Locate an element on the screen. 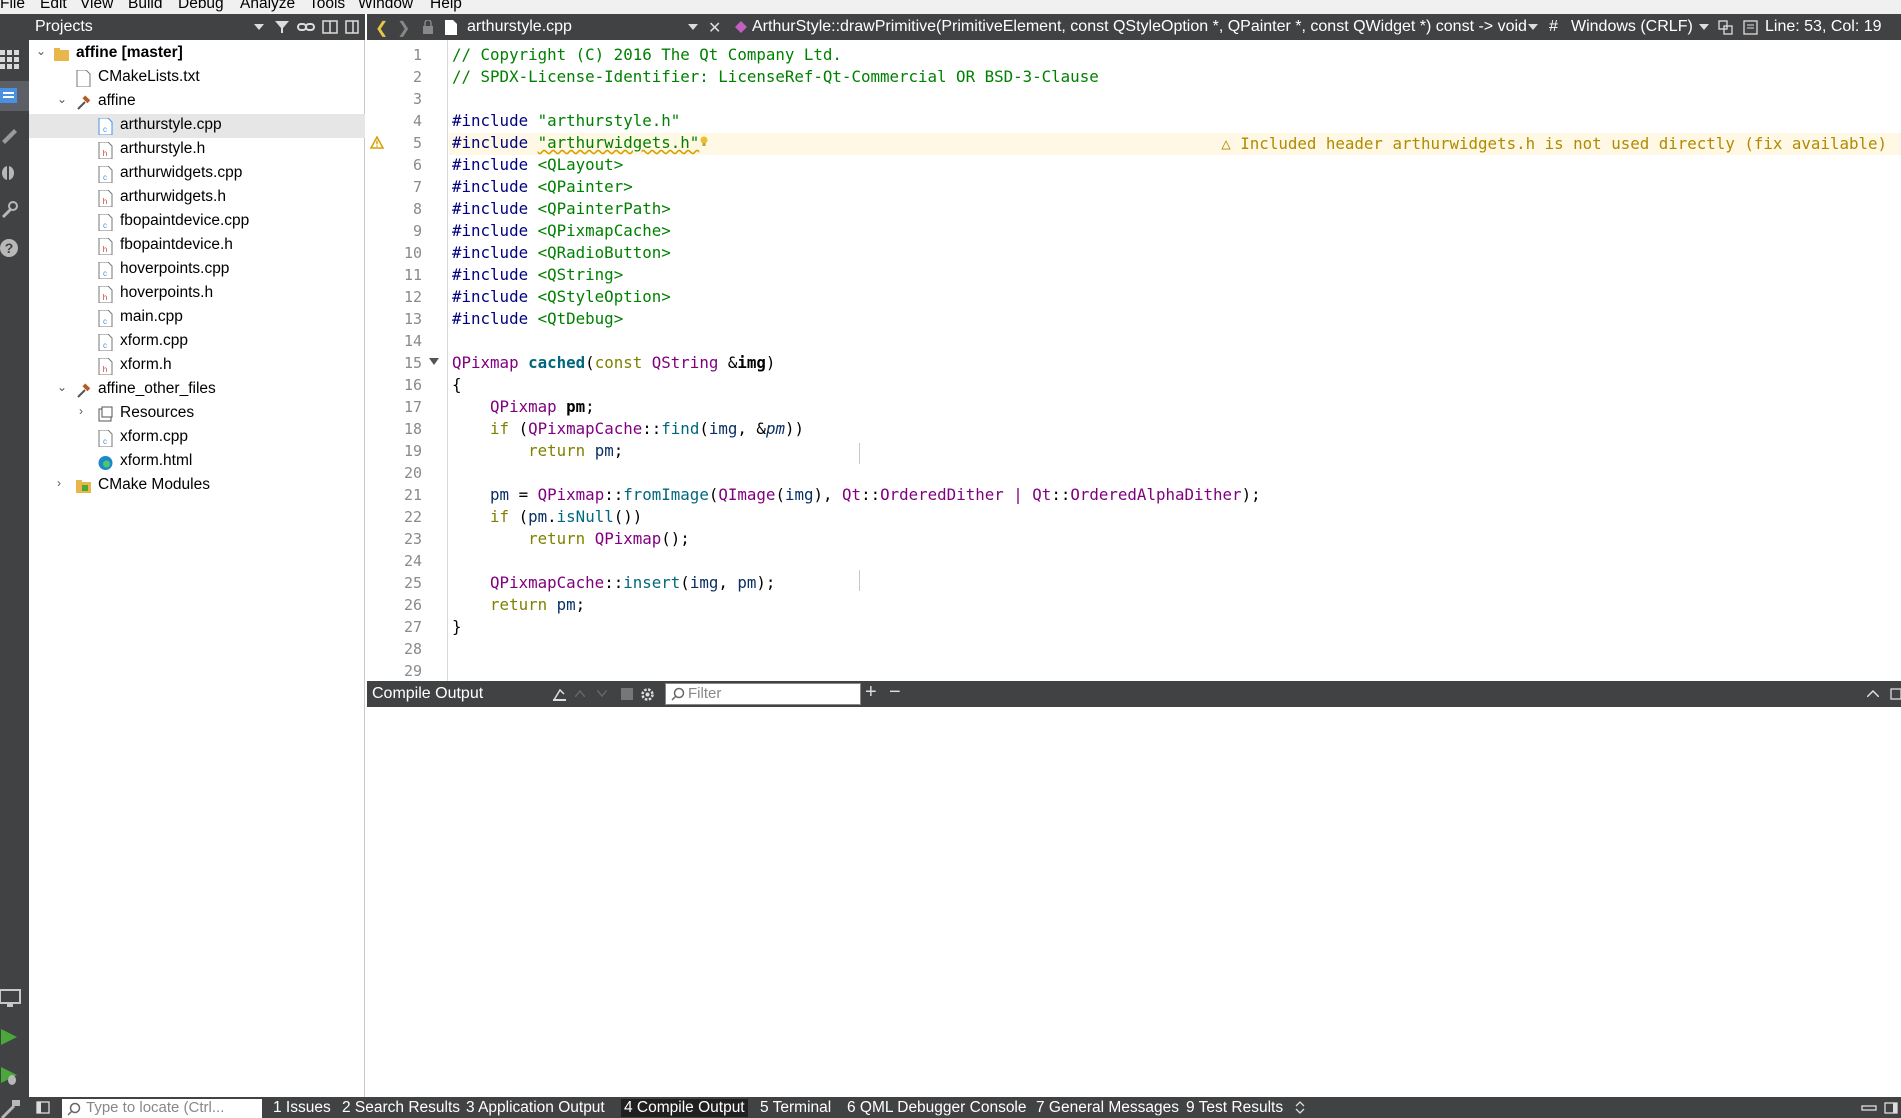 The width and height of the screenshot is (1901, 1118). menu-edit: Edit is located at coordinates (53, 6).